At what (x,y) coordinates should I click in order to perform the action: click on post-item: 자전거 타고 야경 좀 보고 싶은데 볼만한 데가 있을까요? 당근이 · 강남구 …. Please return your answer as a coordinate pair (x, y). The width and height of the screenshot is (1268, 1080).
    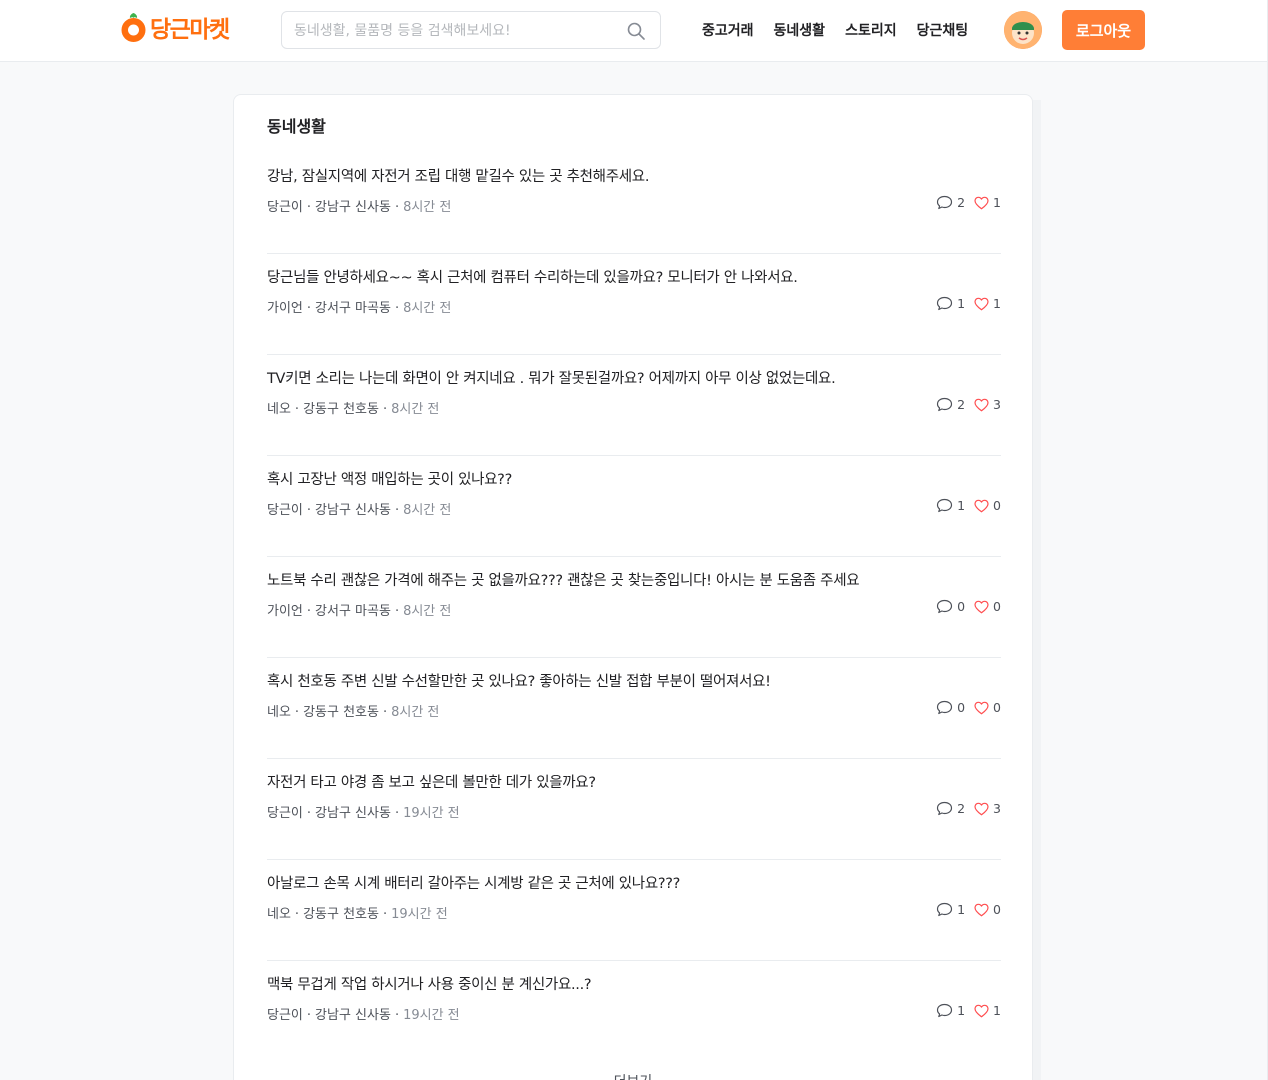
    Looking at the image, I should click on (634, 809).